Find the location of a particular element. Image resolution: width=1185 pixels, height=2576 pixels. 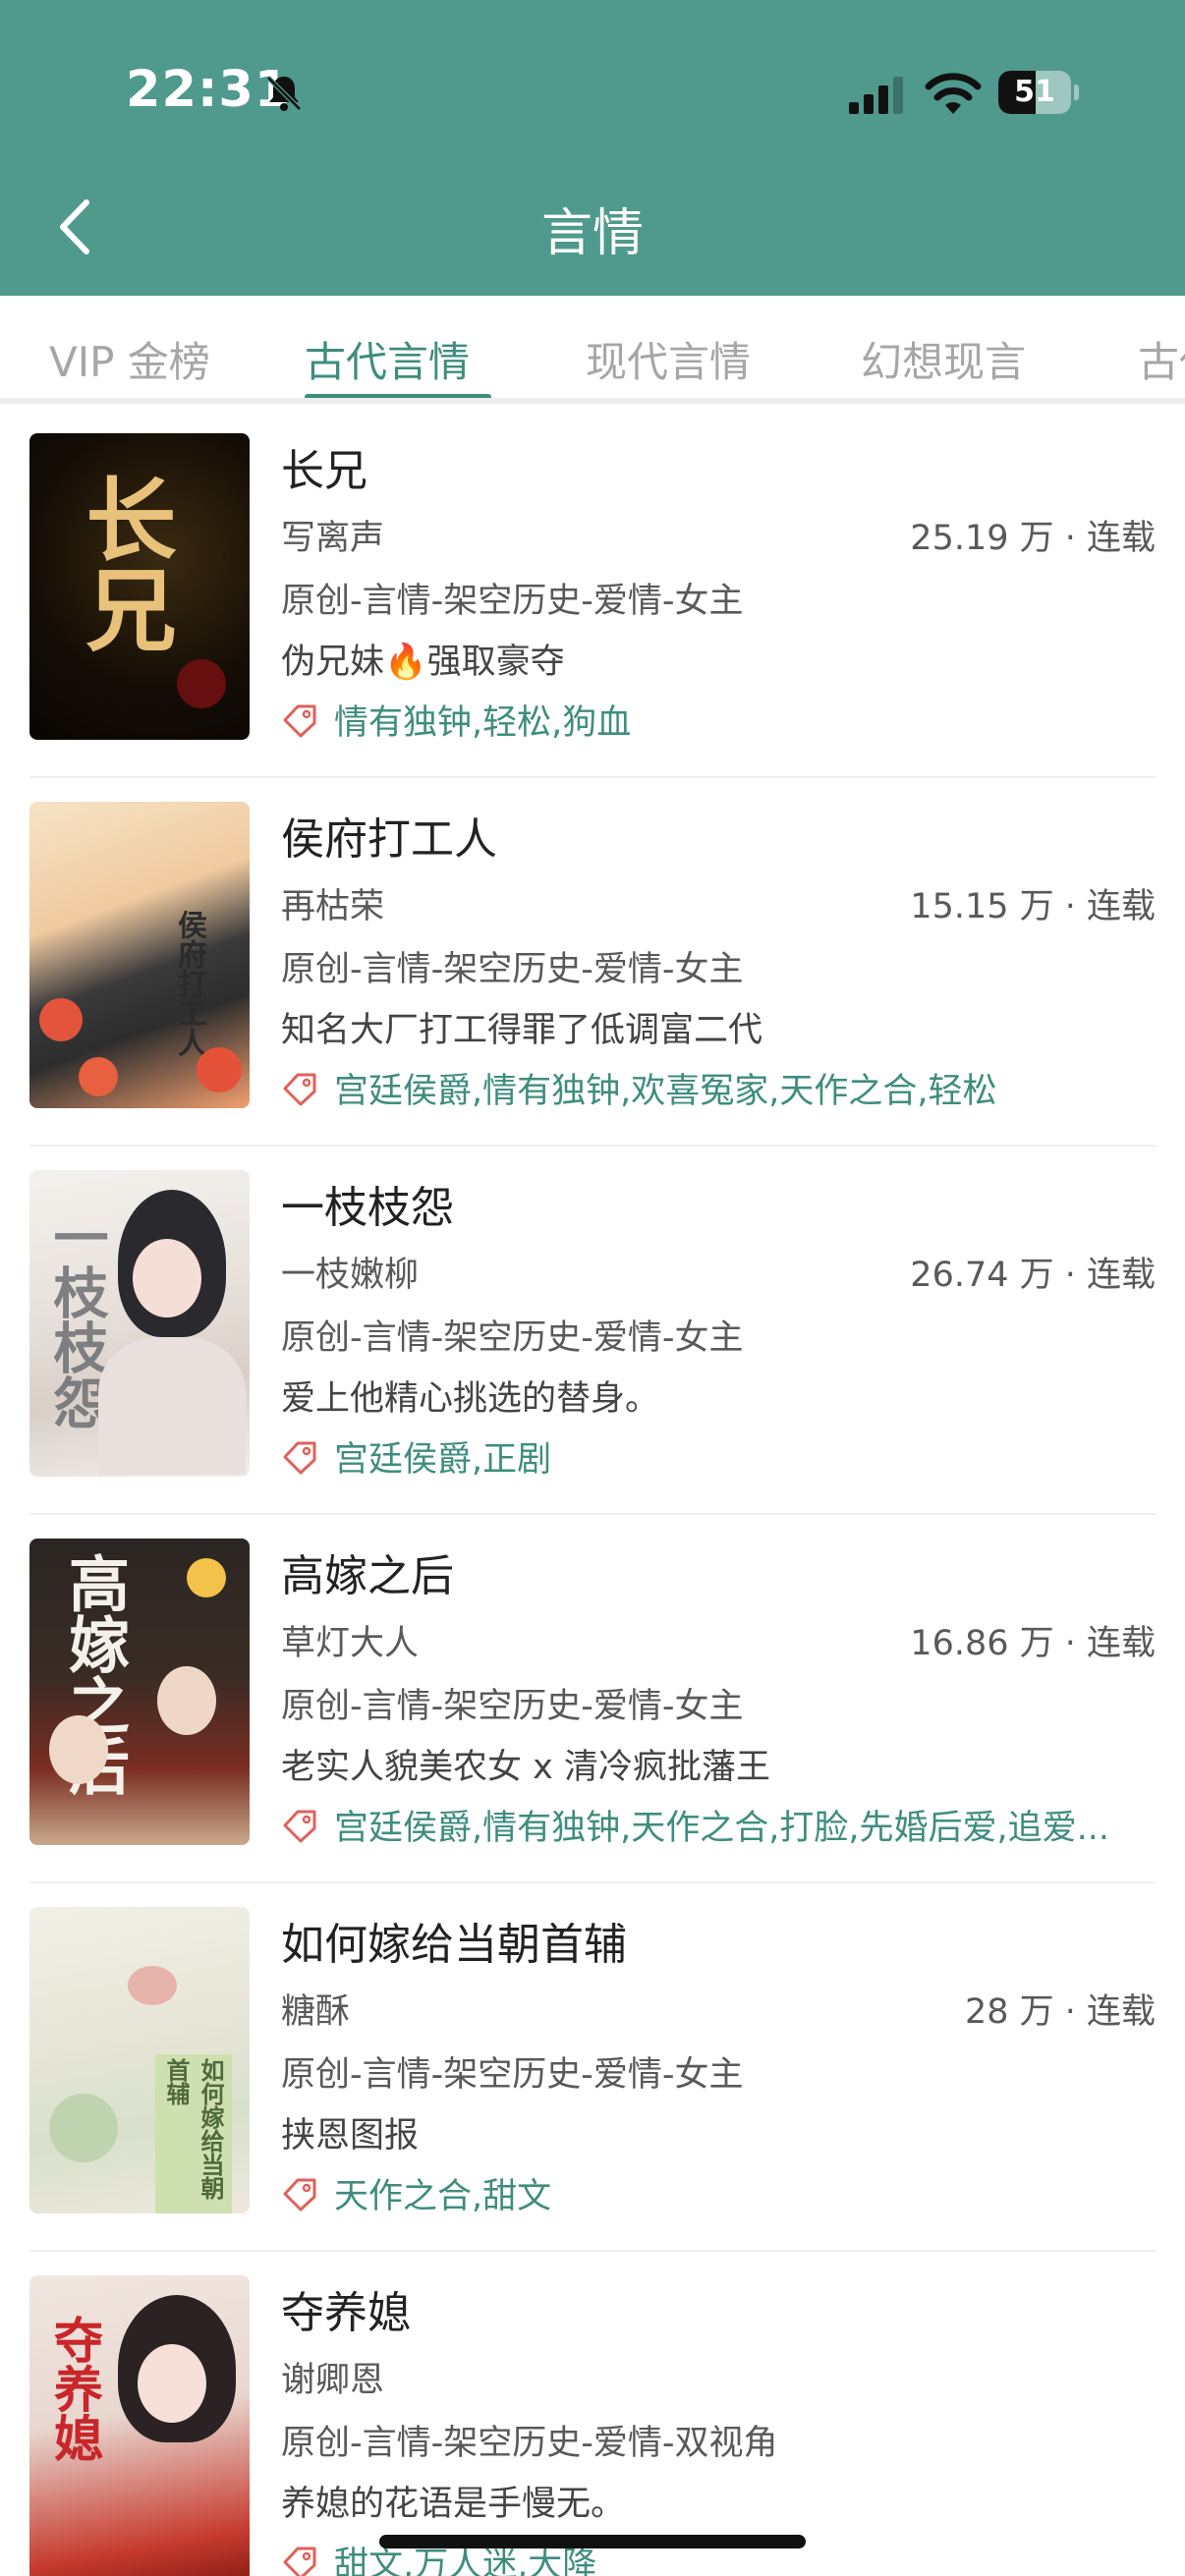

book-tags: 宫廷侯爵,正剧 is located at coordinates (443, 1459).